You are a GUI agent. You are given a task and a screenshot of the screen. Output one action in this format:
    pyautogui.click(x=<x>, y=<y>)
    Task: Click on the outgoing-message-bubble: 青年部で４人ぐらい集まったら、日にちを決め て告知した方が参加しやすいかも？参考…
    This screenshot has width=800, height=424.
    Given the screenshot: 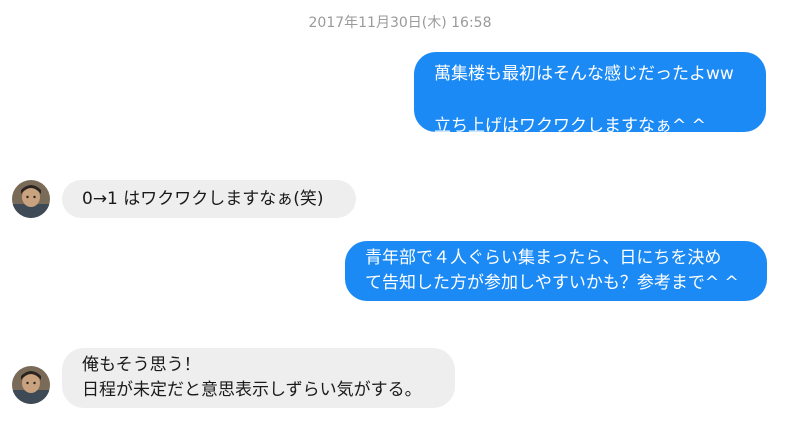 What is the action you would take?
    pyautogui.click(x=556, y=271)
    